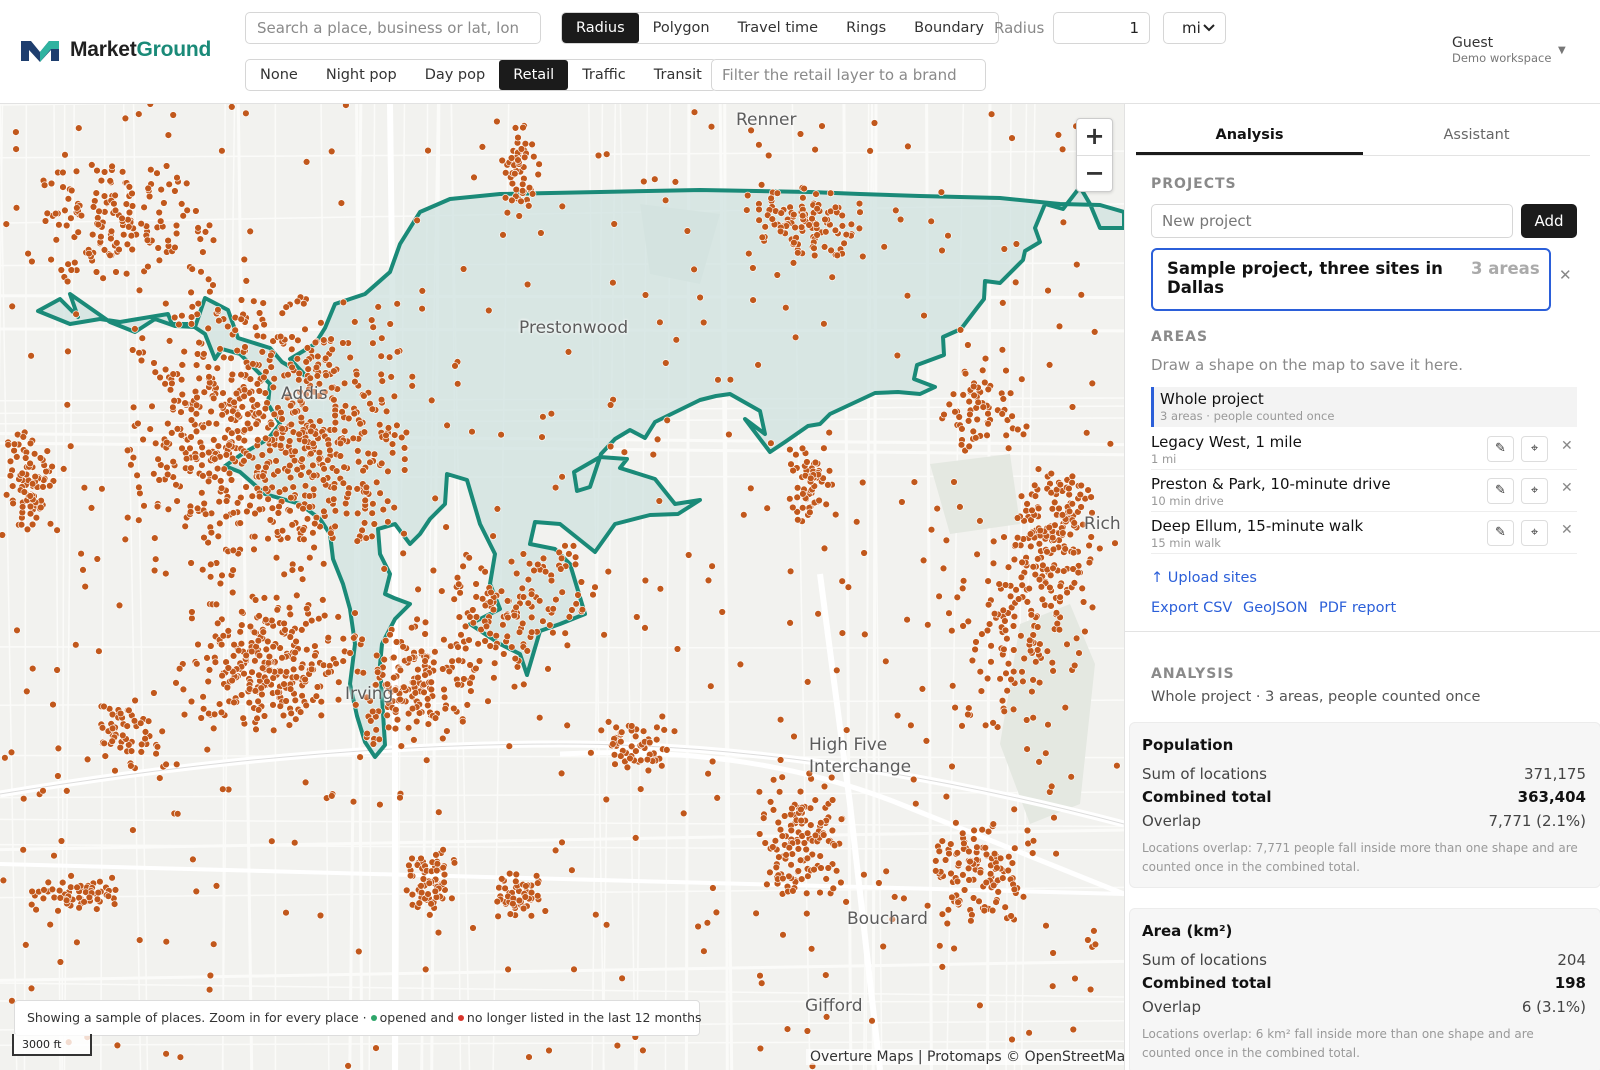 Image resolution: width=1600 pixels, height=1070 pixels. Describe the element at coordinates (1249, 135) in the screenshot. I see `tab-analysis: Analysis` at that location.